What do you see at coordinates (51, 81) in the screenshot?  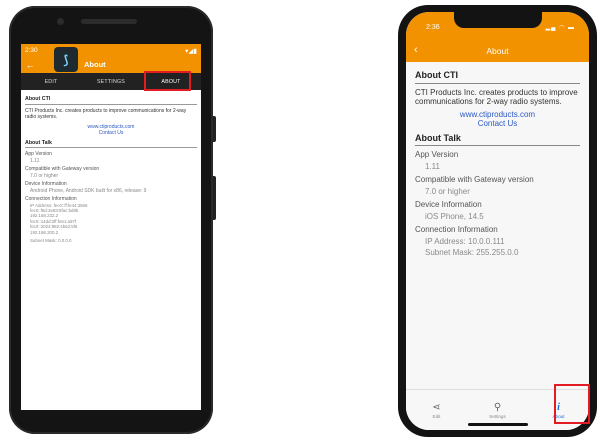 I see `tab-edit: EDIT` at bounding box center [51, 81].